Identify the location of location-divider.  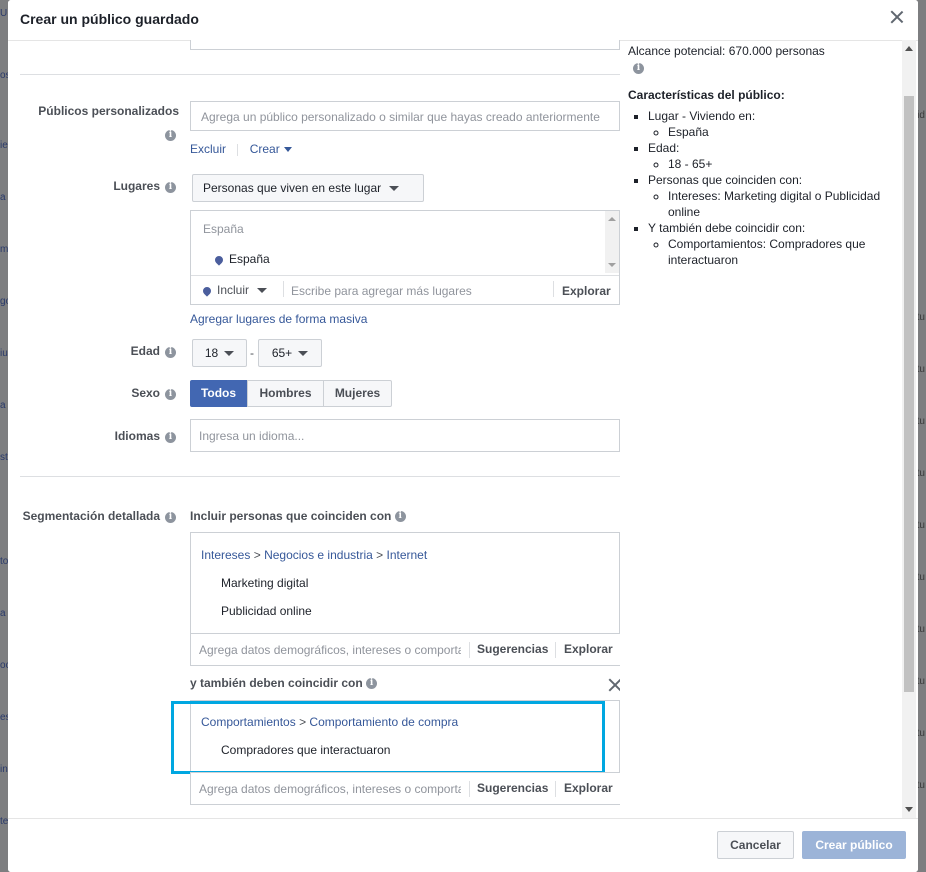
(405, 275).